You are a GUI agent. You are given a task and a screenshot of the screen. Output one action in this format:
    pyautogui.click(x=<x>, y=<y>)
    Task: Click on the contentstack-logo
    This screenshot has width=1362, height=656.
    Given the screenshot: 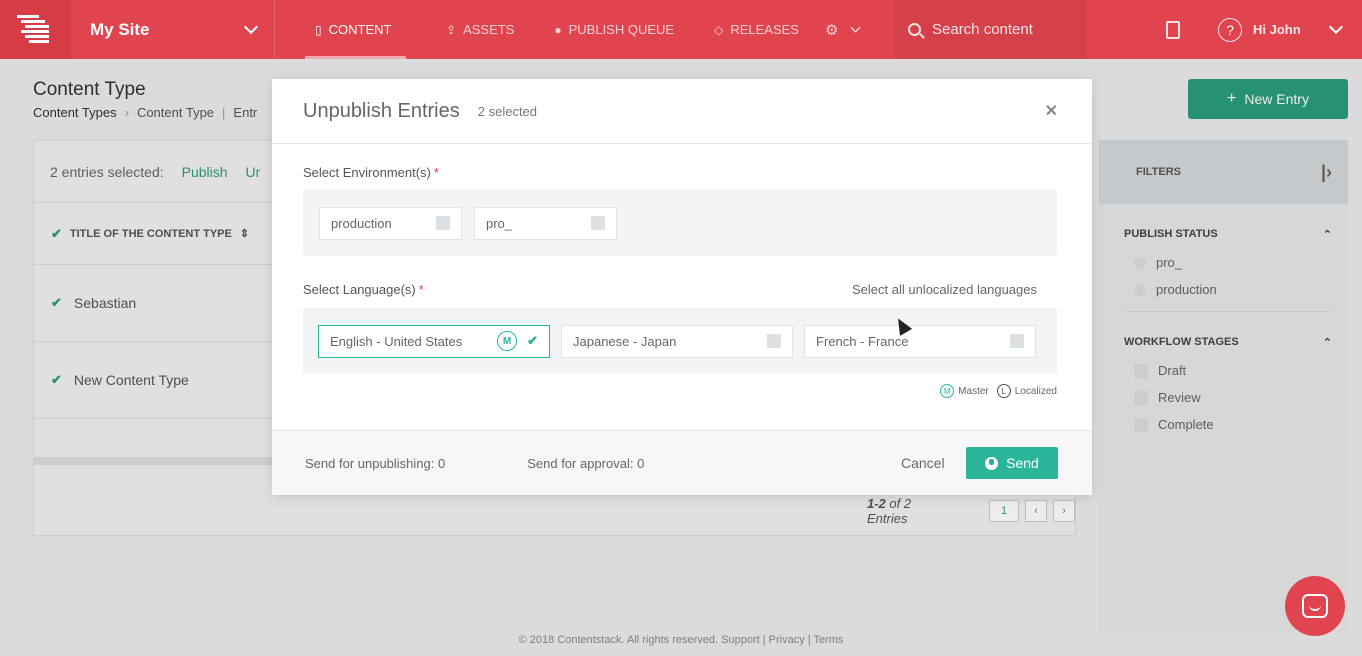 What is the action you would take?
    pyautogui.click(x=35, y=29)
    